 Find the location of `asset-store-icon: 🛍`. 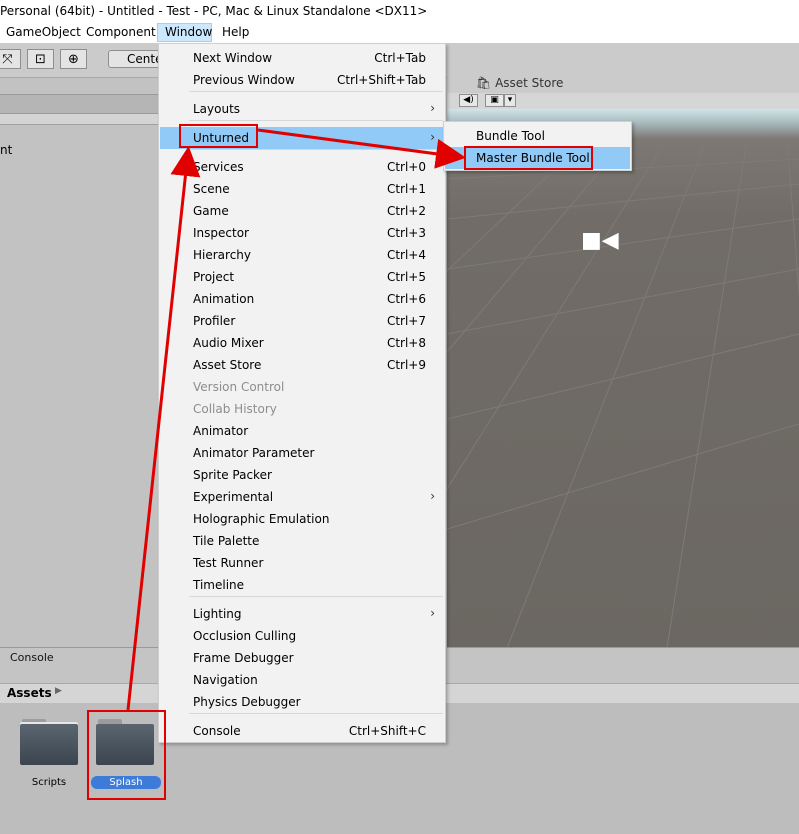

asset-store-icon: 🛍 is located at coordinates (484, 83).